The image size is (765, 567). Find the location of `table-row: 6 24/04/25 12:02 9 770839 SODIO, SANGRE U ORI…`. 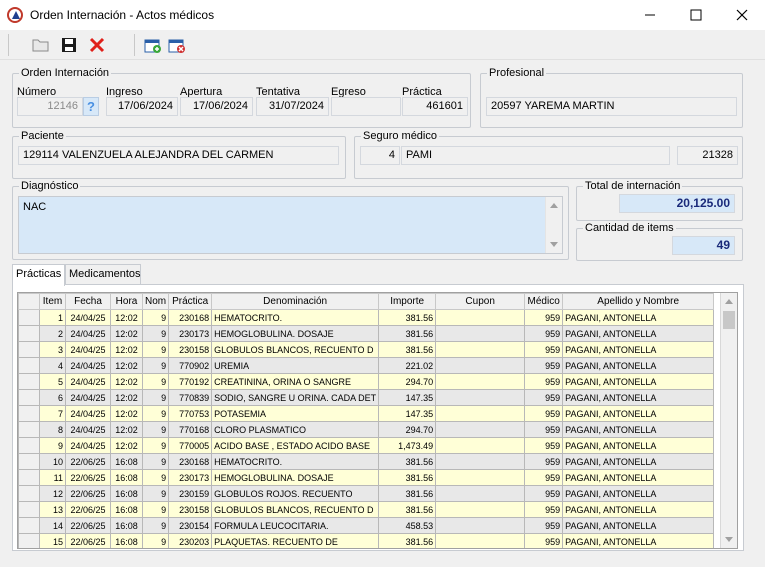

table-row: 6 24/04/25 12:02 9 770839 SODIO, SANGRE U ORI… is located at coordinates (366, 397).